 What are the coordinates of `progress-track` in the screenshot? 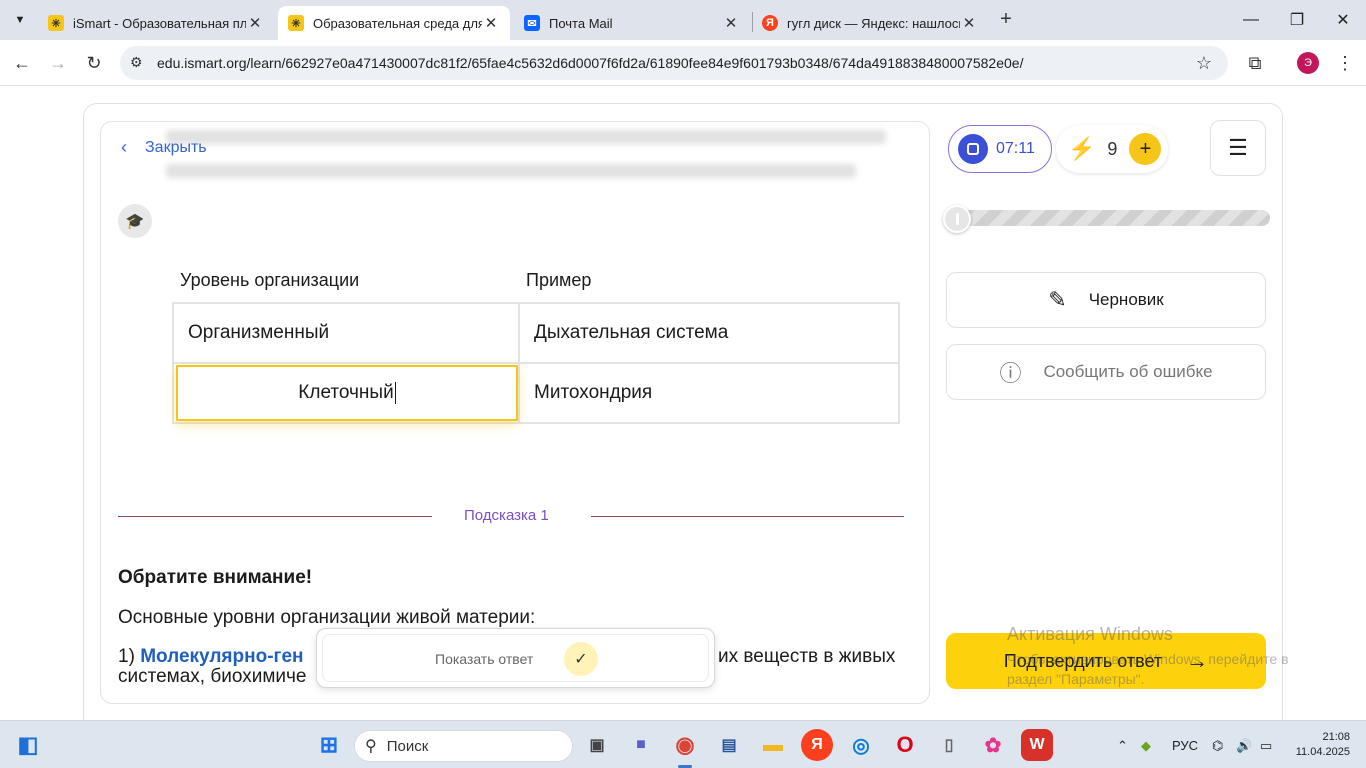 It's located at (1108, 218).